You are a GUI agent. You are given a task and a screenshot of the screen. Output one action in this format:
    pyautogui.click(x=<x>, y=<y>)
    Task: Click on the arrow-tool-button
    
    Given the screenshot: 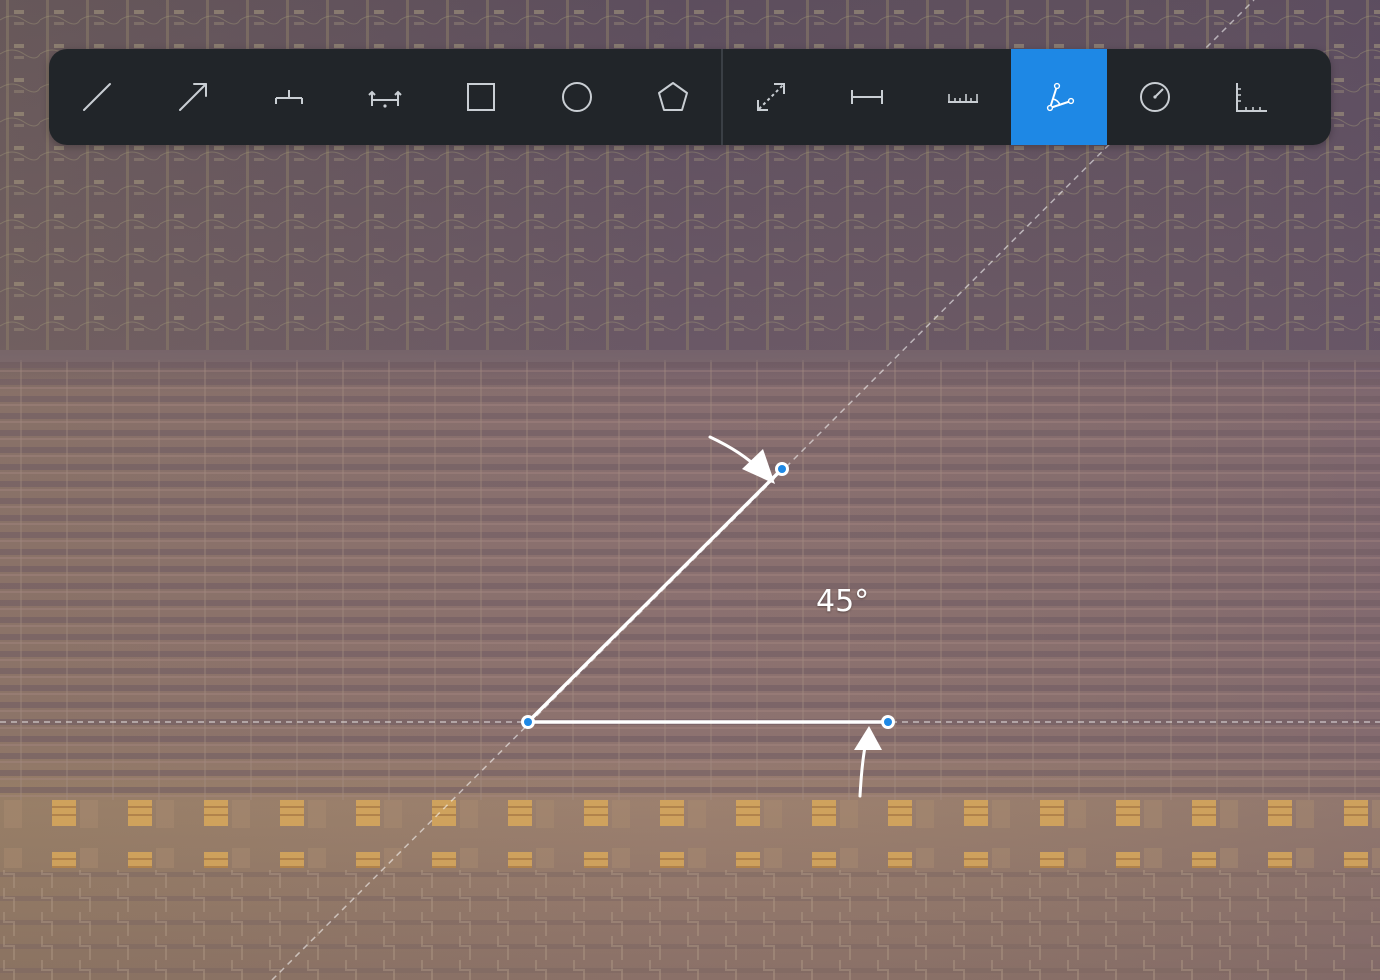 What is the action you would take?
    pyautogui.click(x=193, y=97)
    